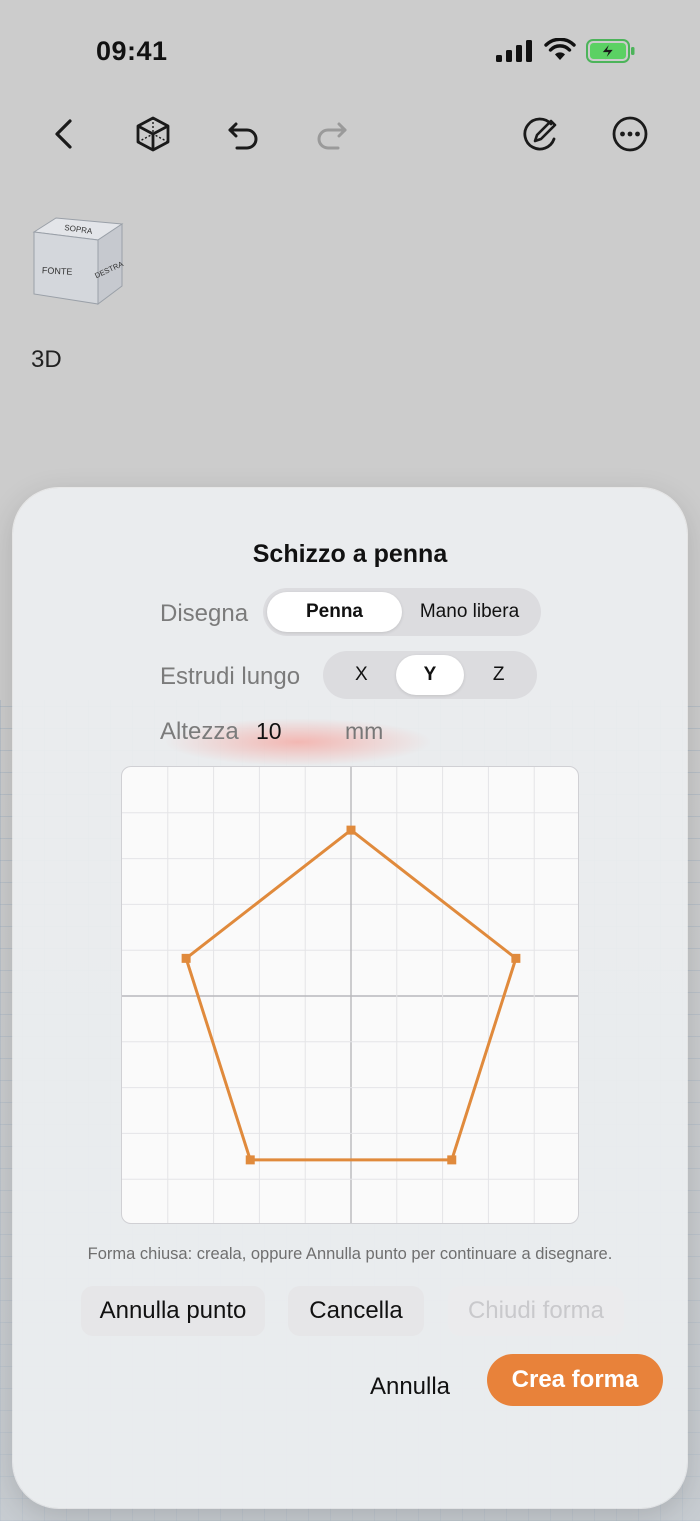  I want to click on redo-icon, so click(332, 136).